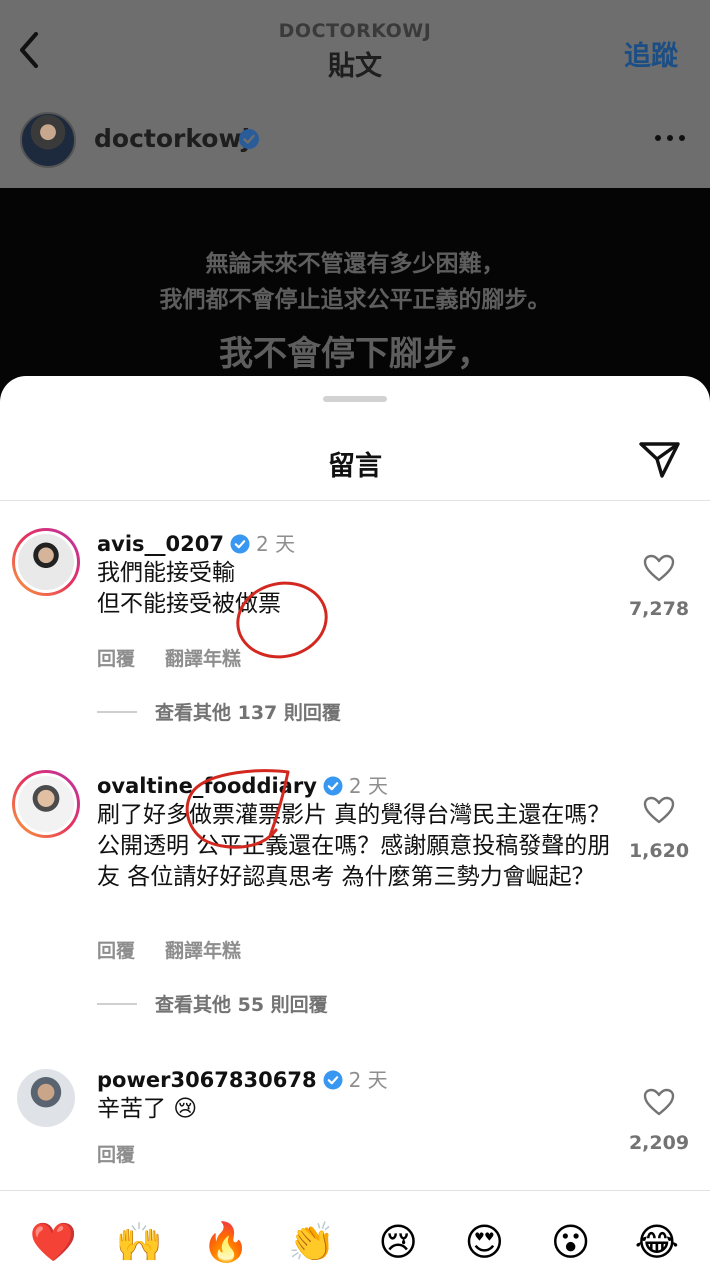 The image size is (710, 1280). I want to click on reaction-surprised-emoji: 😮, so click(571, 1242).